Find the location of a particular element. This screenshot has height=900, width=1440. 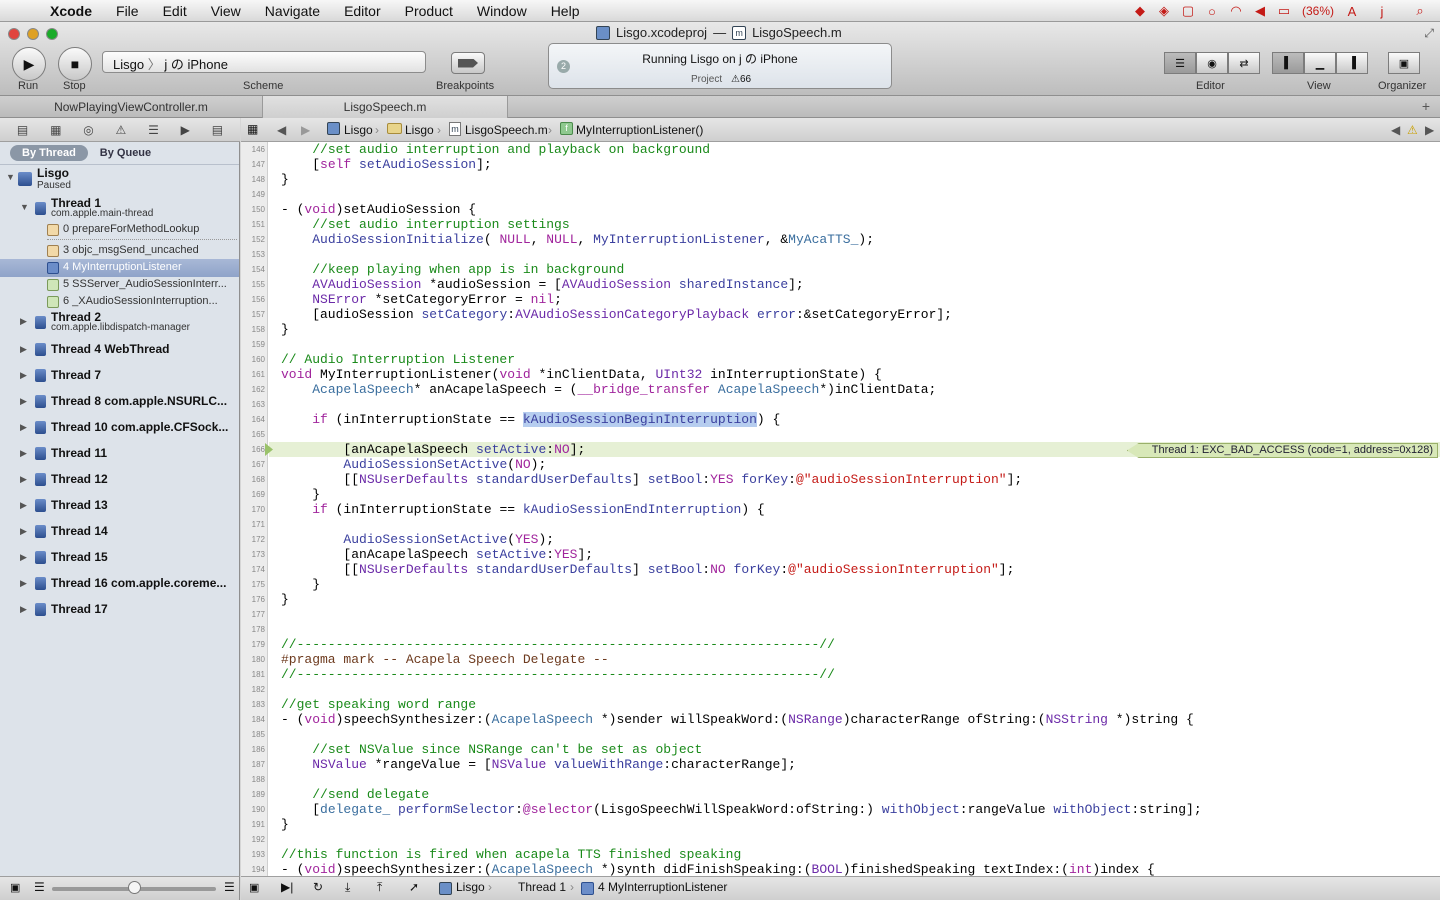

line-number: 146 is located at coordinates (253, 149).